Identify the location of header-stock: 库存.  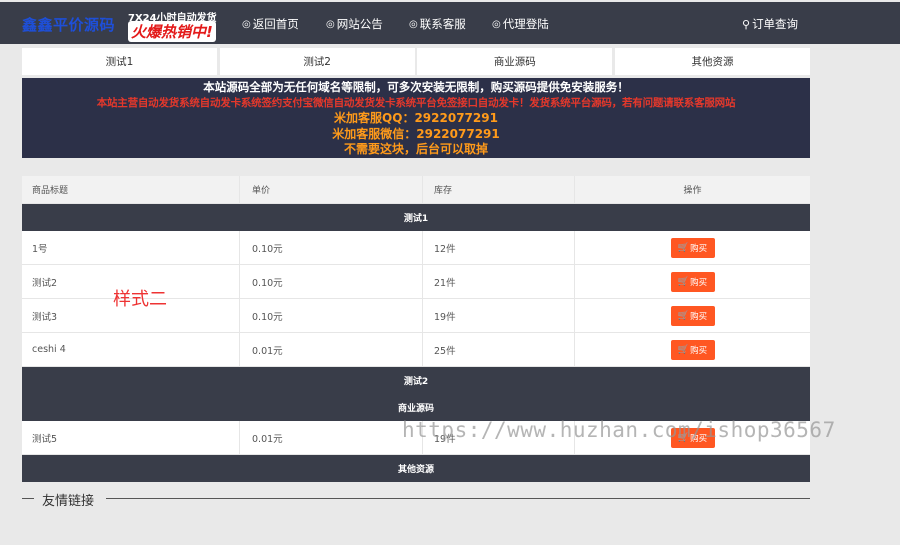
(499, 189).